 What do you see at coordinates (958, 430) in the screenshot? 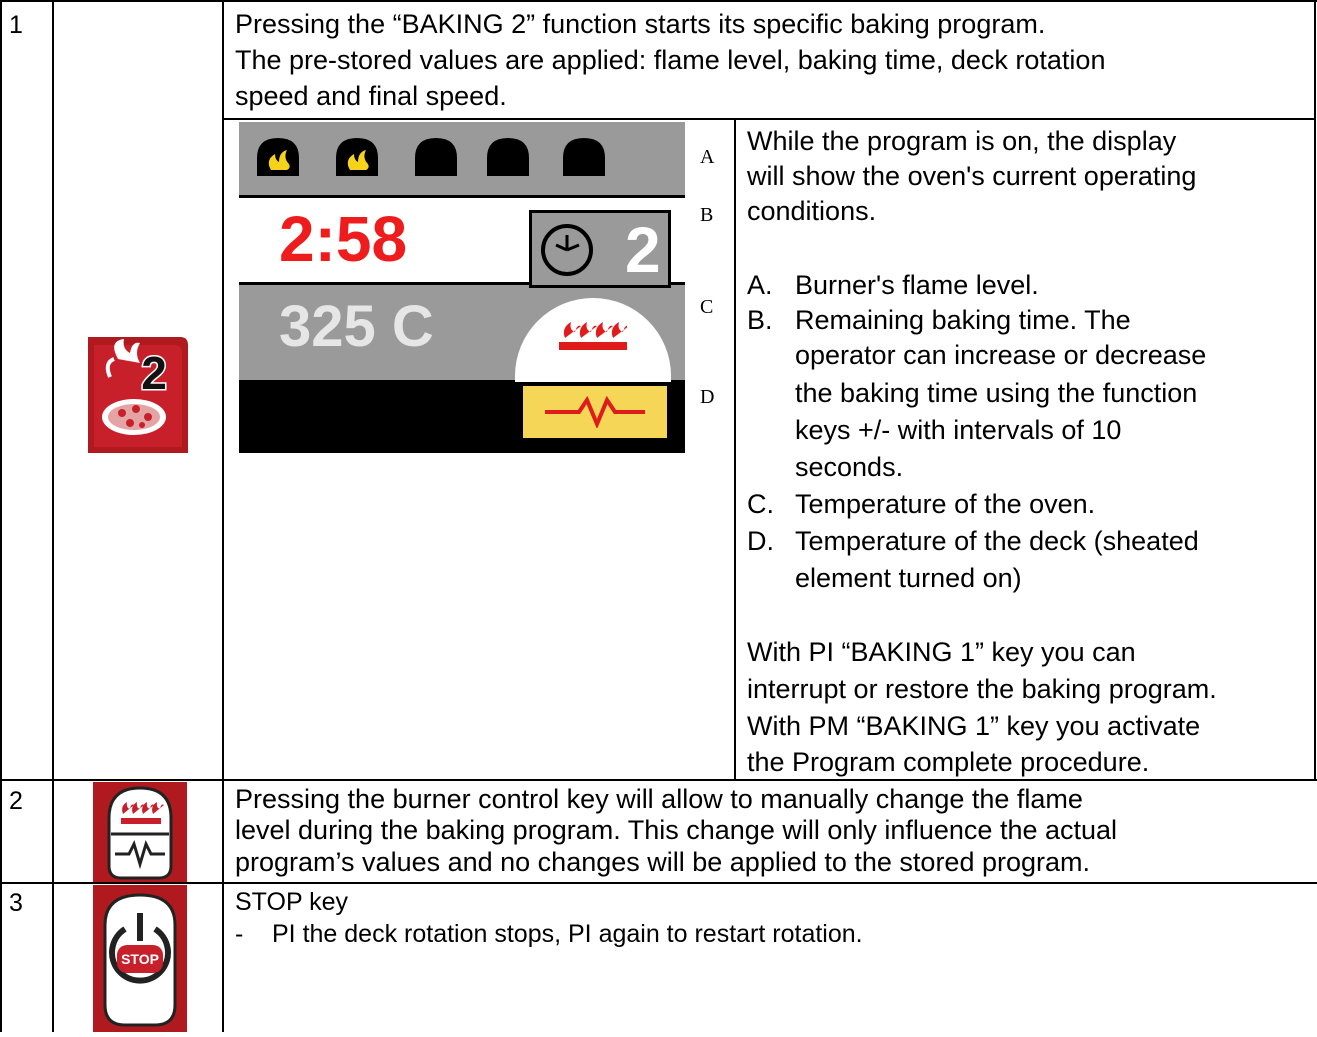
I see `list-item-b-line-4: keys +/- with intervals of 10` at bounding box center [958, 430].